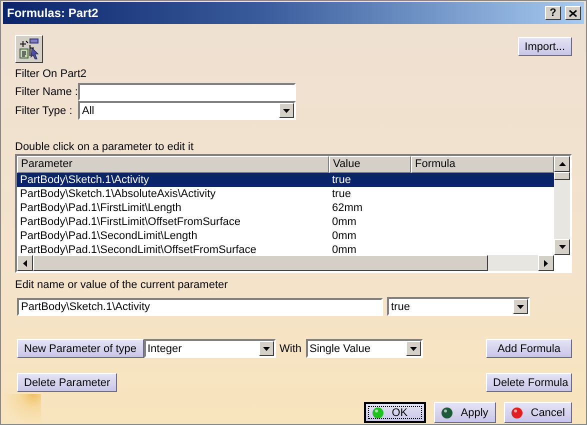  I want to click on dialog-button: Apply, so click(465, 412).